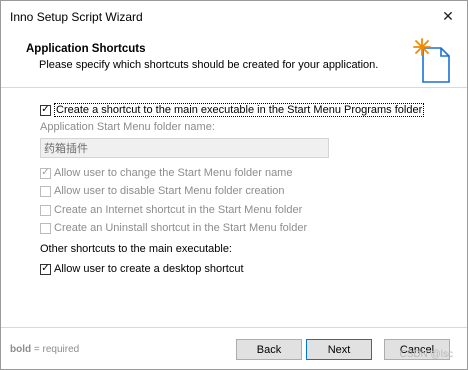 The width and height of the screenshot is (468, 370). I want to click on desktop-shortcut-label: Allow user to create a desktop shortcut, so click(149, 269).